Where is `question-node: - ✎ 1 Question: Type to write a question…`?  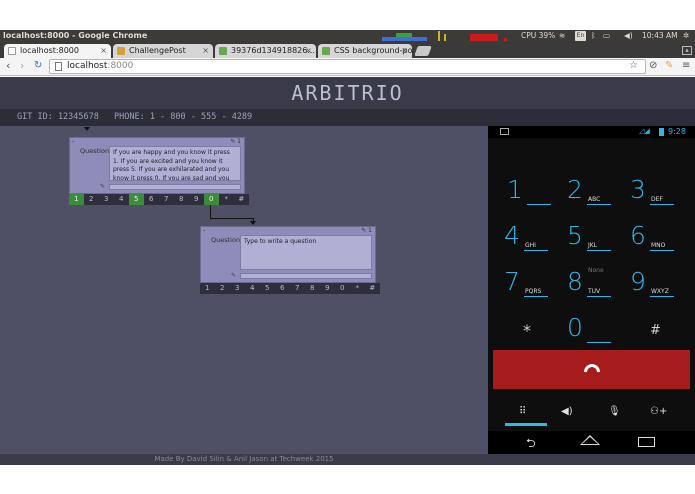 question-node: - ✎ 1 Question: Type to write a question… is located at coordinates (288, 254).